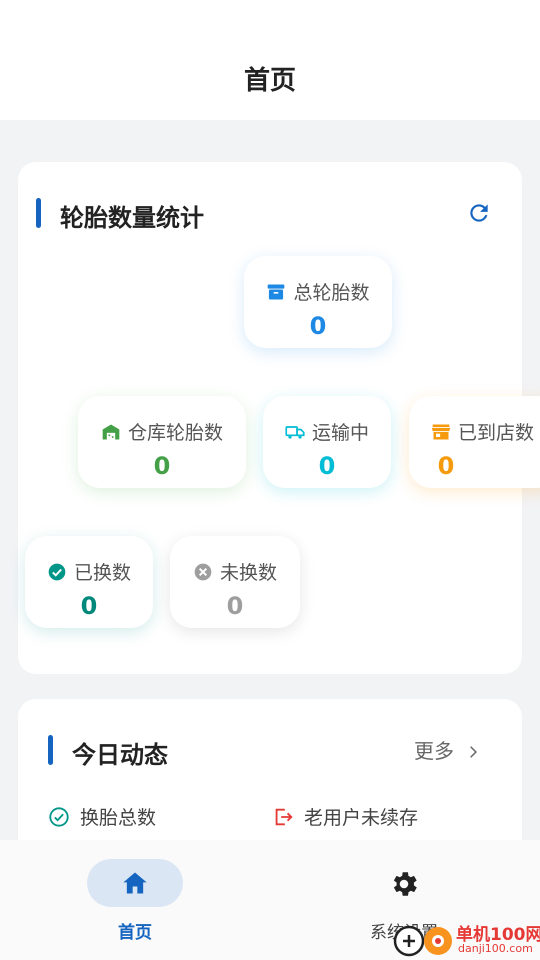  I want to click on refresh-icon, so click(479, 213).